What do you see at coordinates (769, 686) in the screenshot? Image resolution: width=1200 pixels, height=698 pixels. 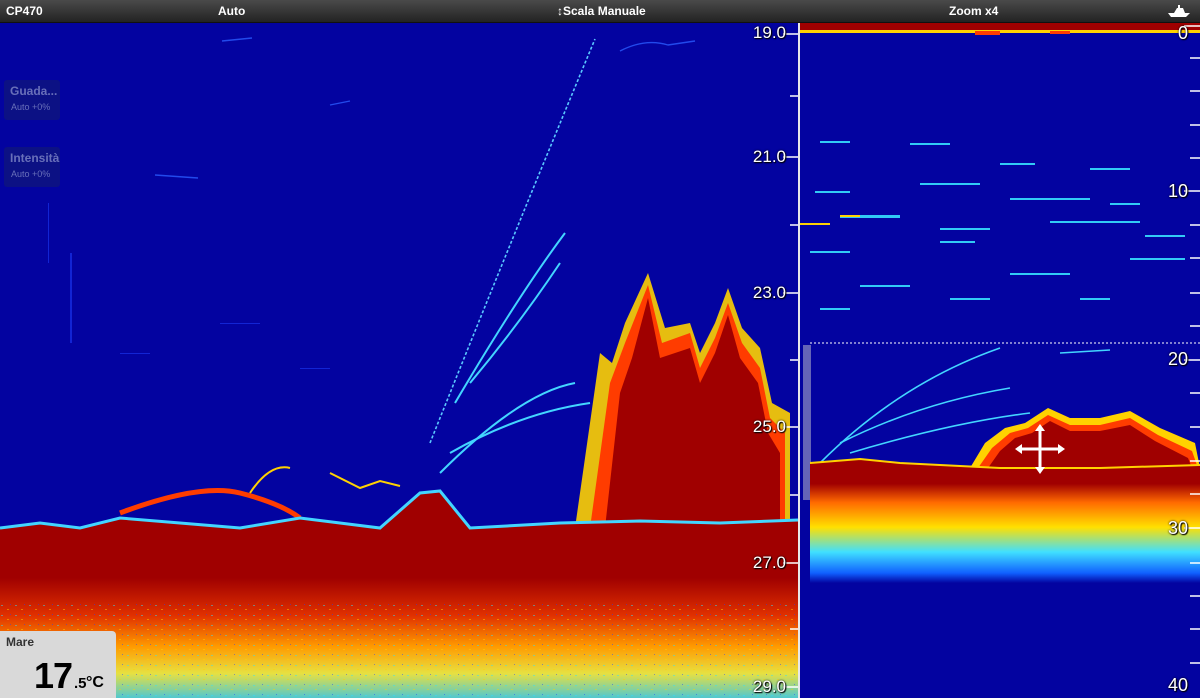 I see `depth-label: 29.0` at bounding box center [769, 686].